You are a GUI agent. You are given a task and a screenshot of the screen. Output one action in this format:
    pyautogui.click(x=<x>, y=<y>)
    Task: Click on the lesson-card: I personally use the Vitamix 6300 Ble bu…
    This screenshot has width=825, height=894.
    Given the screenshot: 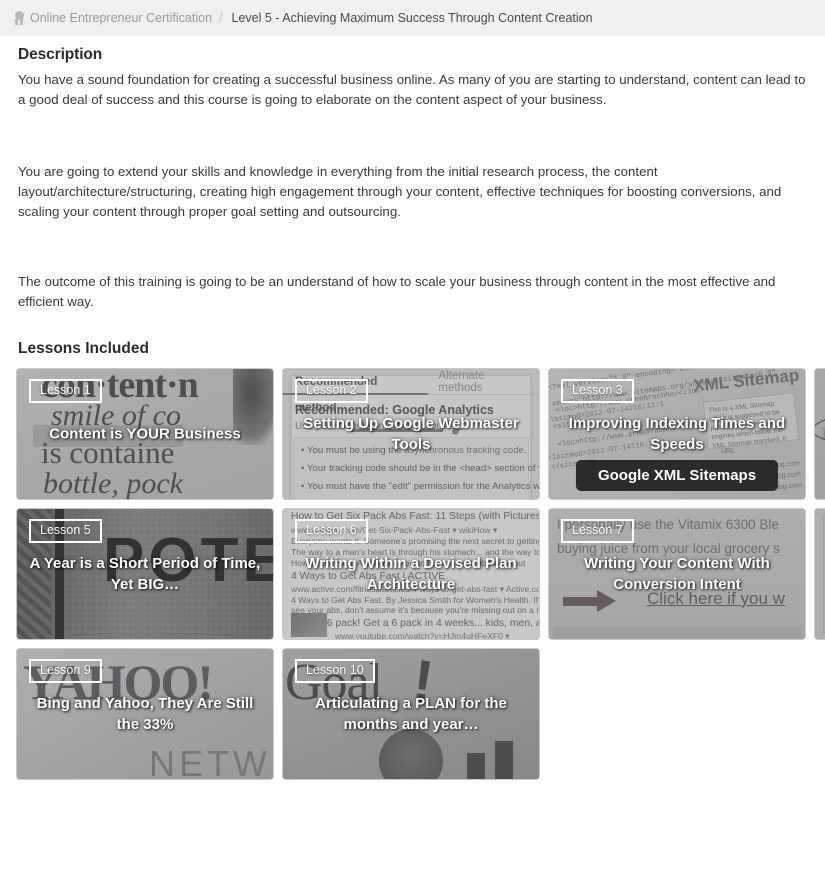 What is the action you would take?
    pyautogui.click(x=677, y=574)
    